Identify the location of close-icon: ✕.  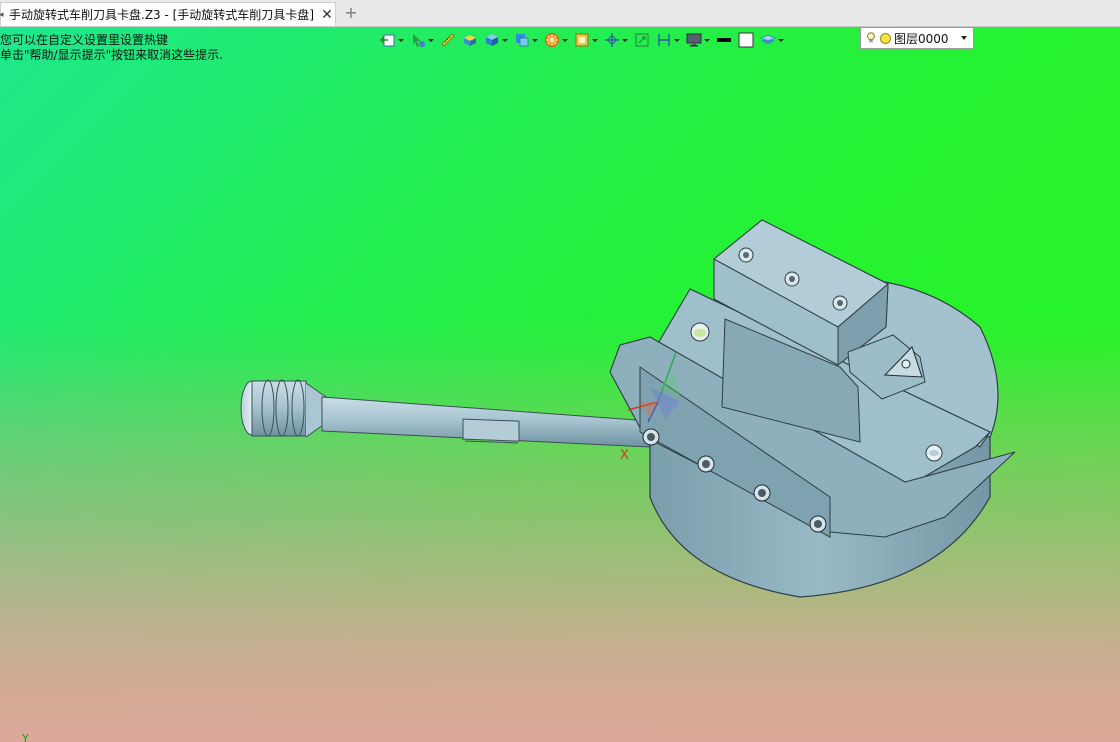
(327, 15).